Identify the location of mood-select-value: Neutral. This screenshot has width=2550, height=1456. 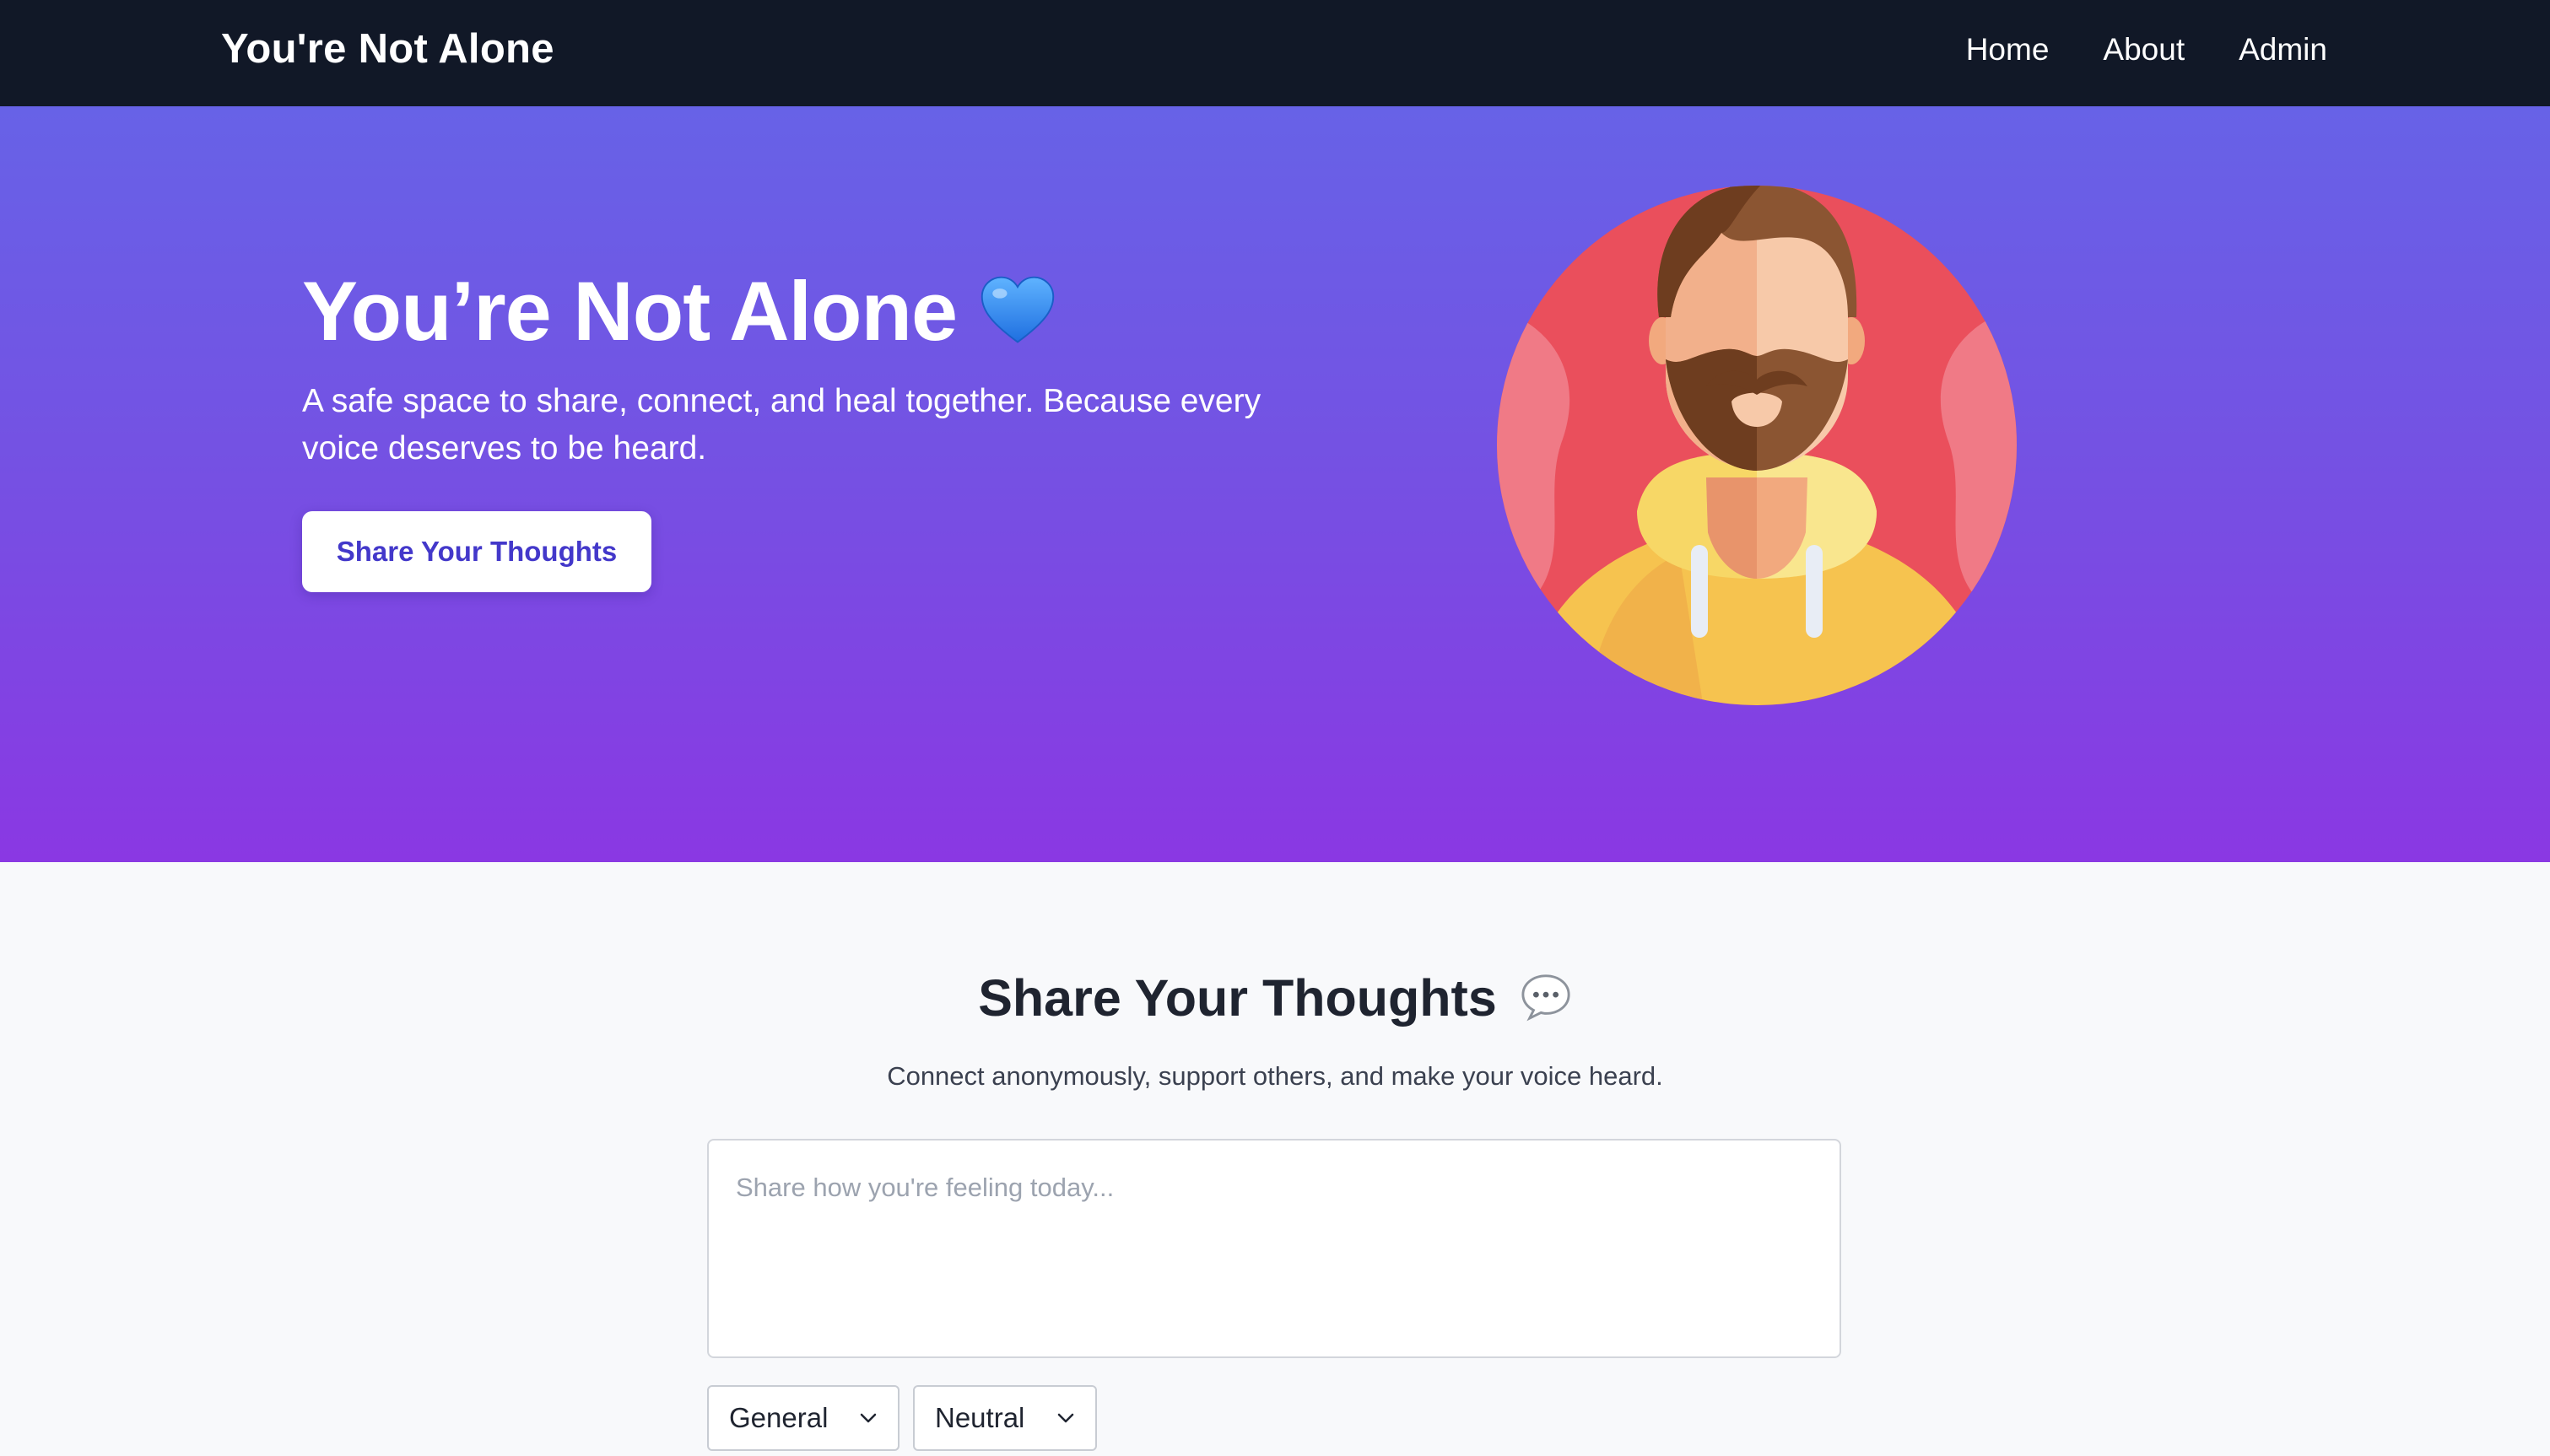
(980, 1417).